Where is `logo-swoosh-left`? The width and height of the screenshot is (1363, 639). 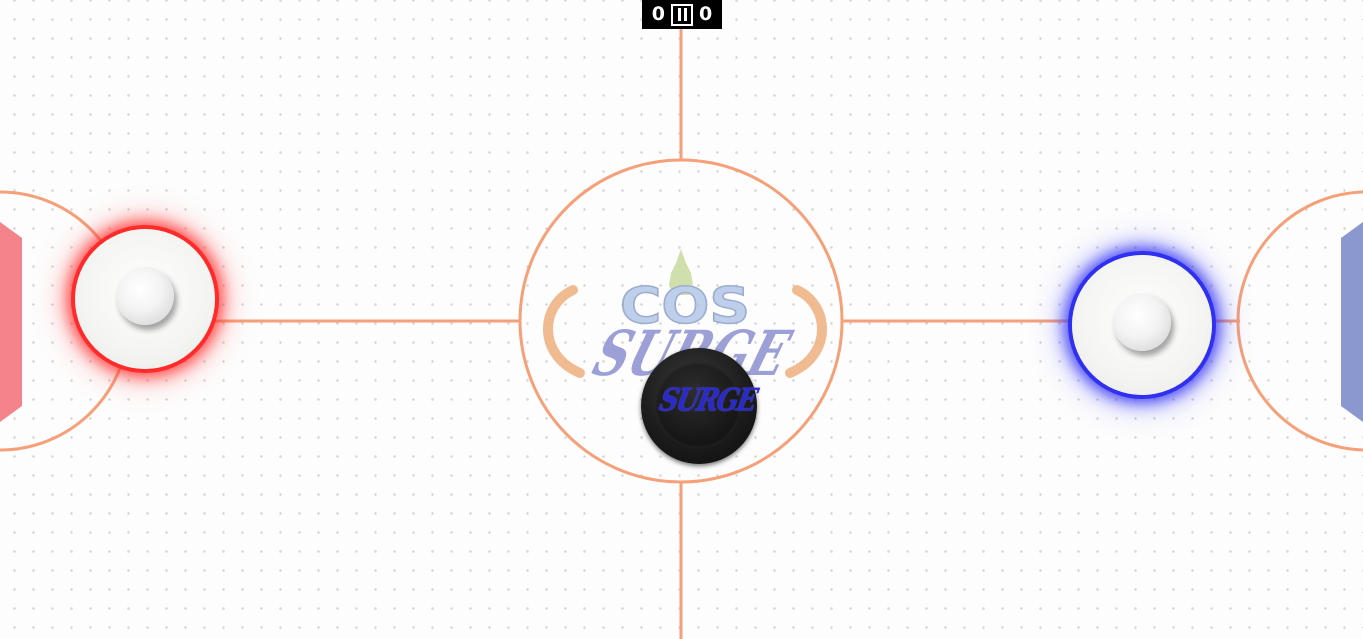 logo-swoosh-left is located at coordinates (564, 331).